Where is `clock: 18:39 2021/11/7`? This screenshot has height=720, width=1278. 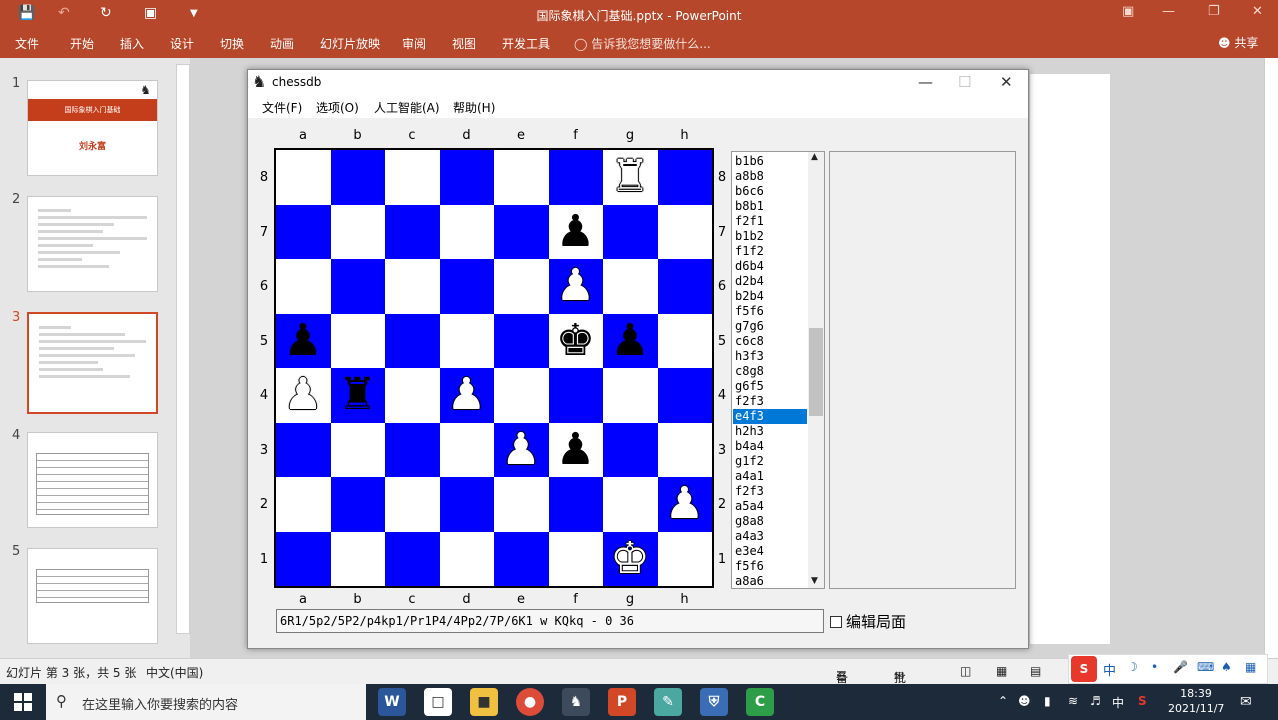
clock: 18:39 2021/11/7 is located at coordinates (1196, 701).